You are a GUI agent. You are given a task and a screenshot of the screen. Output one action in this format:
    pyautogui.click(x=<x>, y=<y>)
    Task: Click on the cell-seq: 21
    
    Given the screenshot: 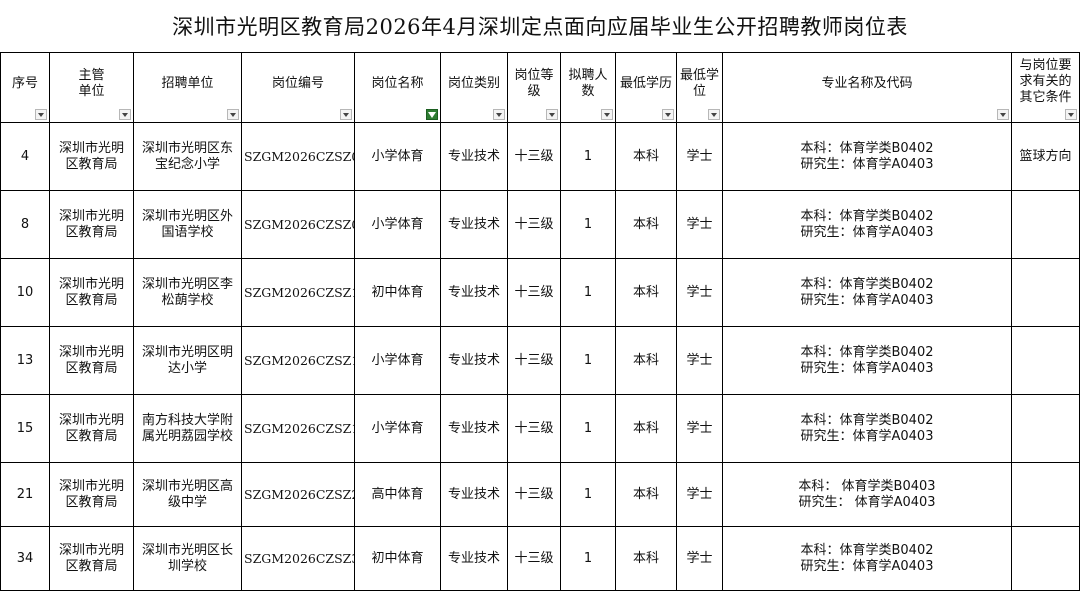 What is the action you would take?
    pyautogui.click(x=25, y=494)
    